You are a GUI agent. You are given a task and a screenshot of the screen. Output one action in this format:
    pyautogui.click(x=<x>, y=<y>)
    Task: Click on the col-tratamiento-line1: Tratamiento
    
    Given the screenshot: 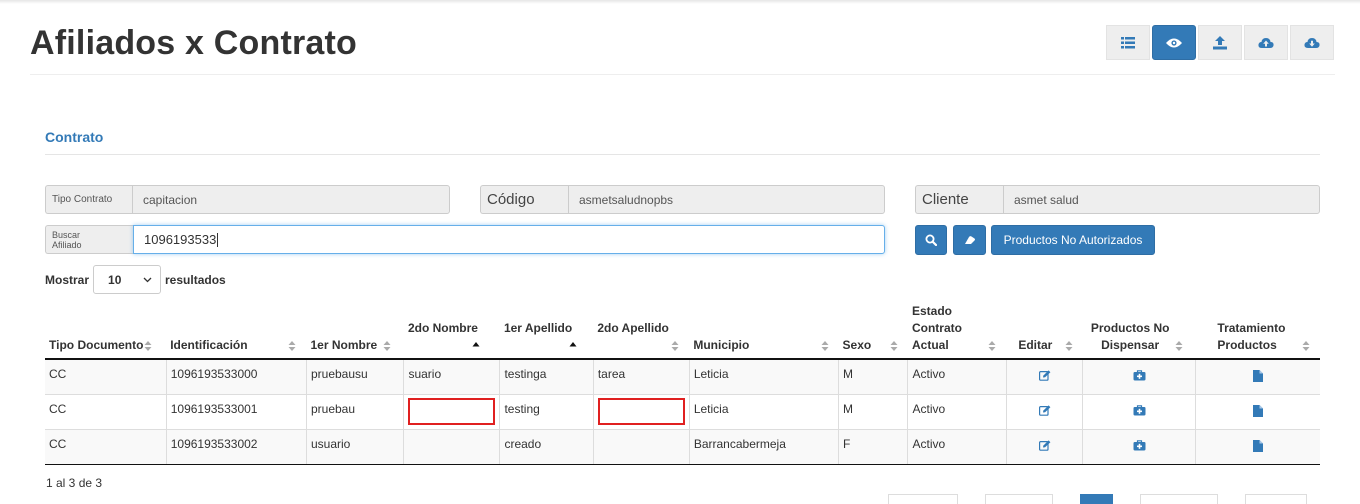 What is the action you would take?
    pyautogui.click(x=1251, y=328)
    